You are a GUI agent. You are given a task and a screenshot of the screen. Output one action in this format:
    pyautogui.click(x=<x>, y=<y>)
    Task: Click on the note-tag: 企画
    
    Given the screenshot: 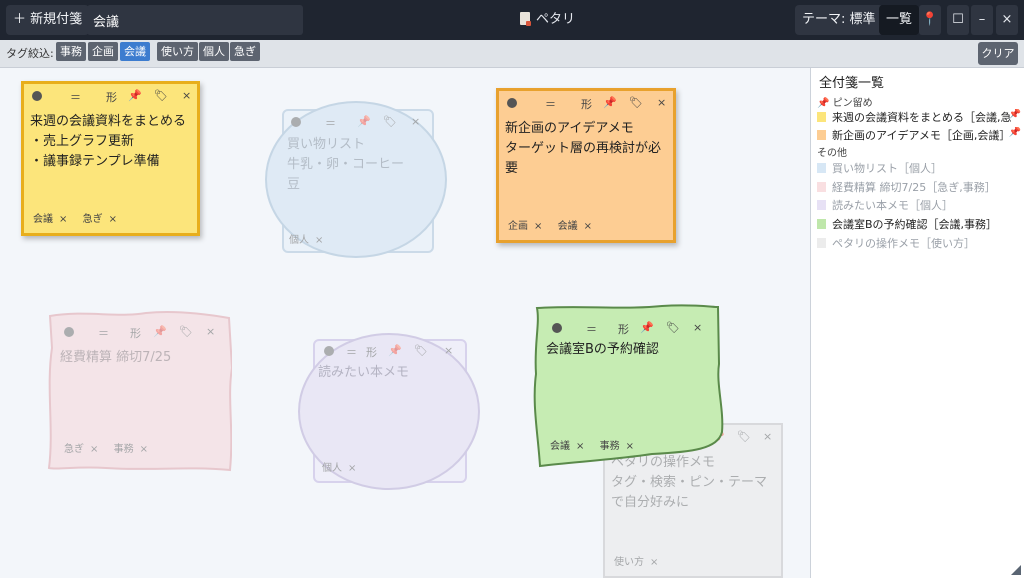 What is the action you would take?
    pyautogui.click(x=518, y=226)
    